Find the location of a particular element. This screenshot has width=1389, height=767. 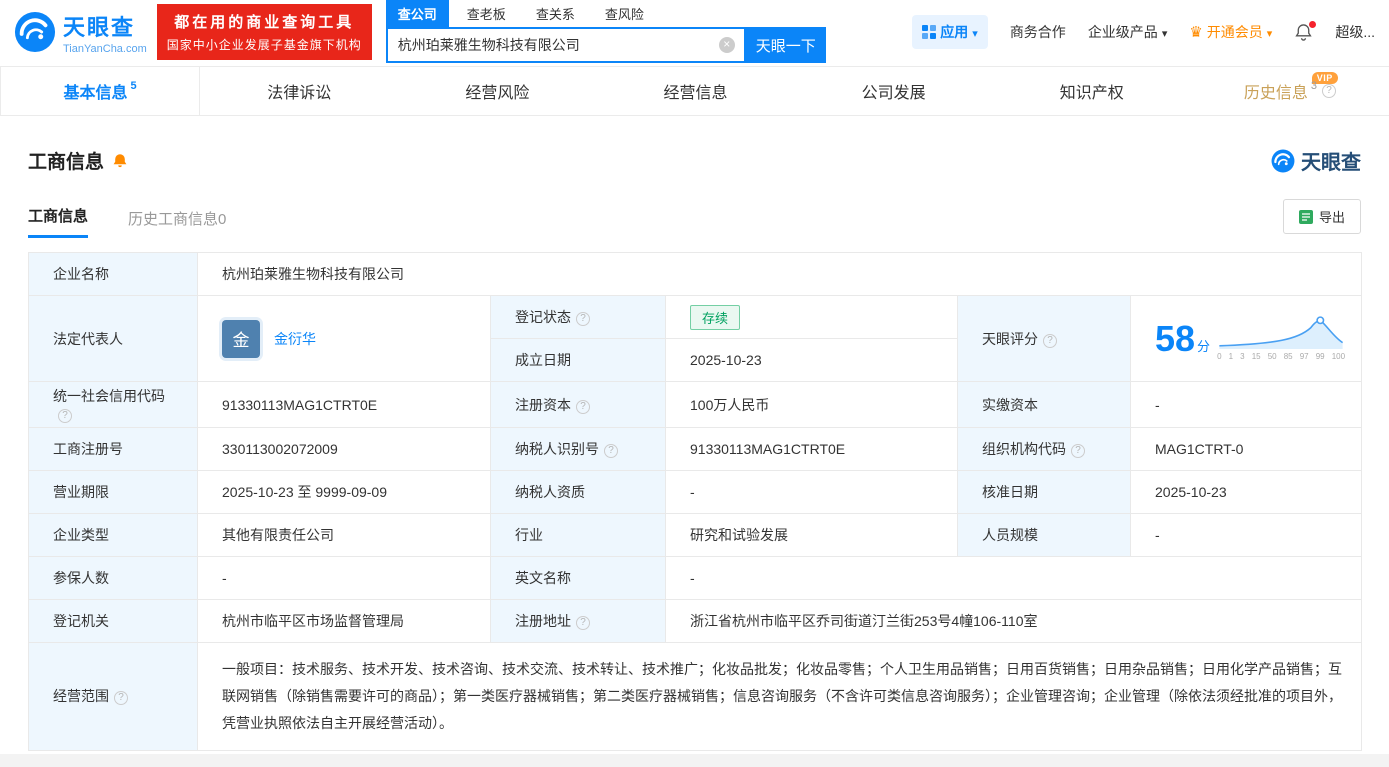

legal-rep-avatar: 金 is located at coordinates (241, 338).